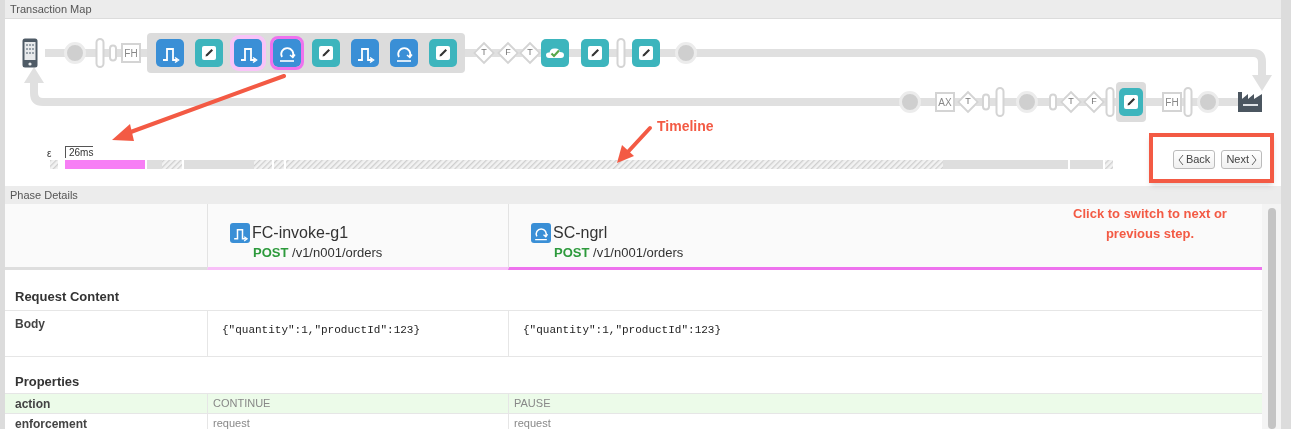 The width and height of the screenshot is (1291, 429). I want to click on timeline-duration-label: 26ms, so click(79, 152).